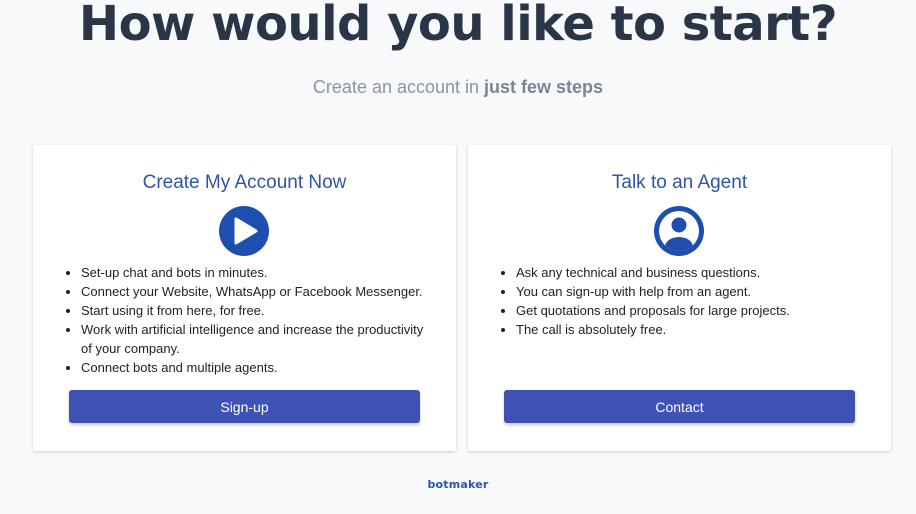 This screenshot has width=916, height=514. What do you see at coordinates (256, 367) in the screenshot?
I see `list-item: Connect bots and multiple agents.` at bounding box center [256, 367].